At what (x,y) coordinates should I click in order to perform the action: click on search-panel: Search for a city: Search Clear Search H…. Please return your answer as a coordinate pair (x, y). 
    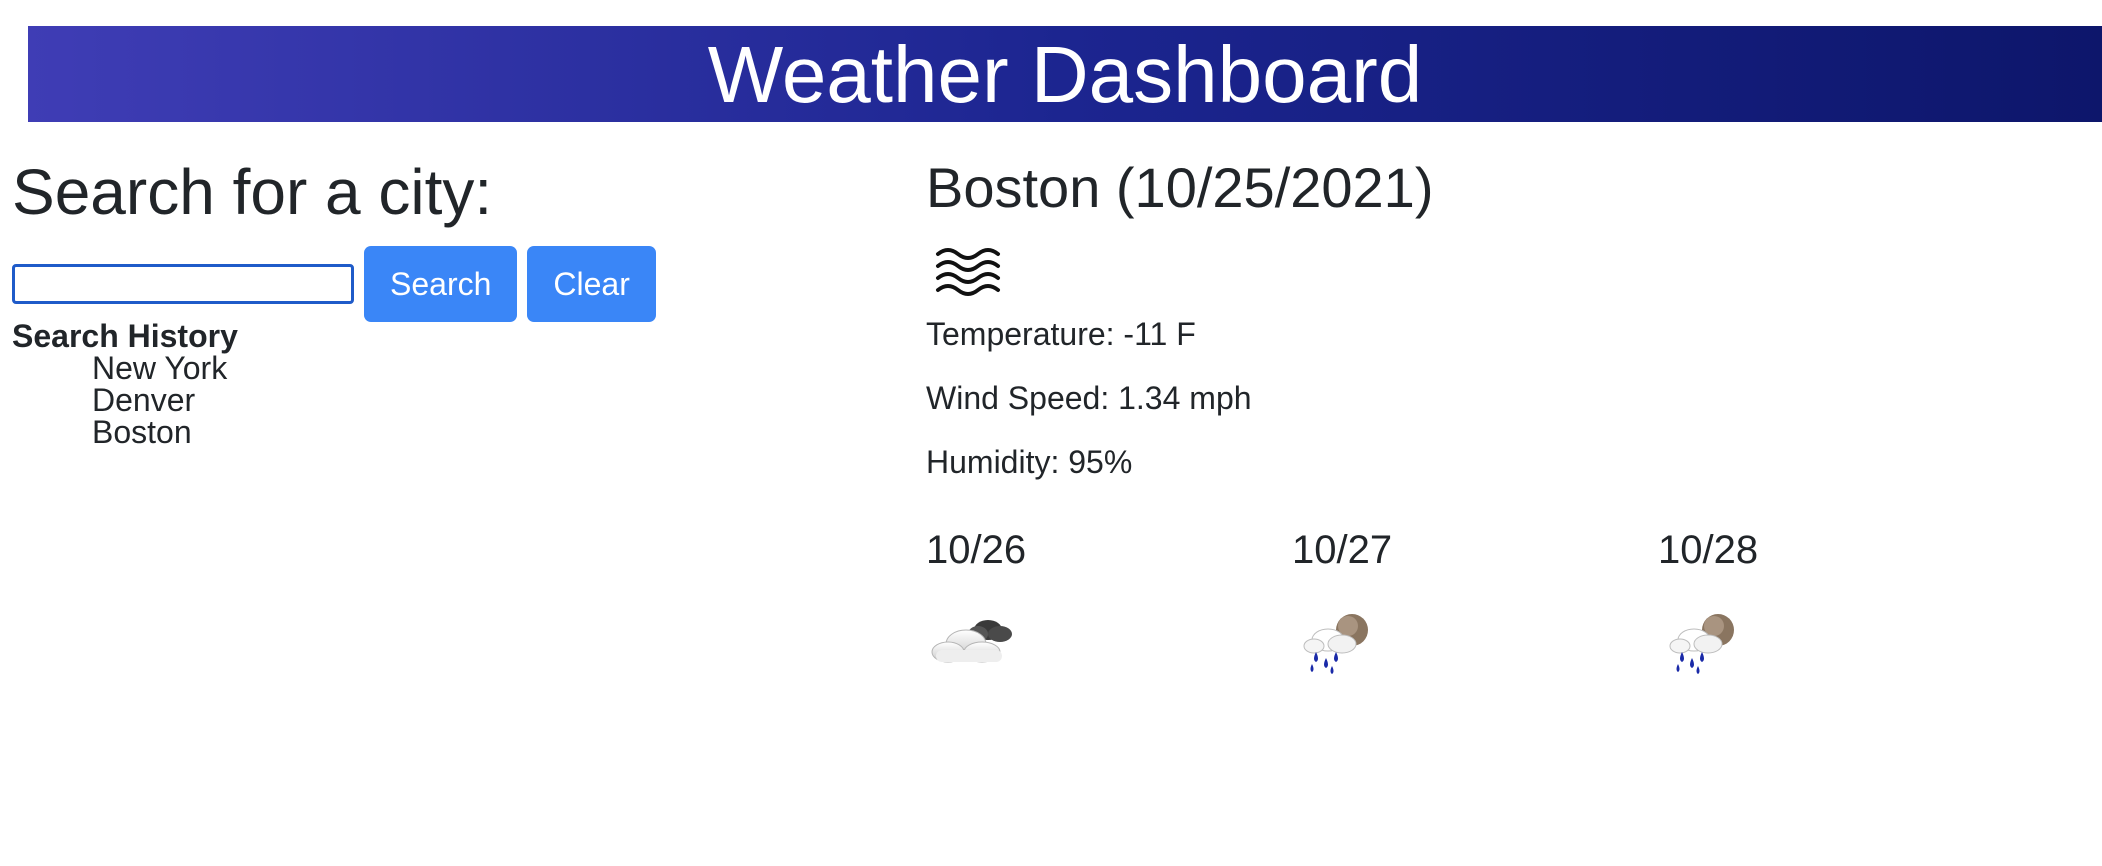
    Looking at the image, I should click on (422, 299).